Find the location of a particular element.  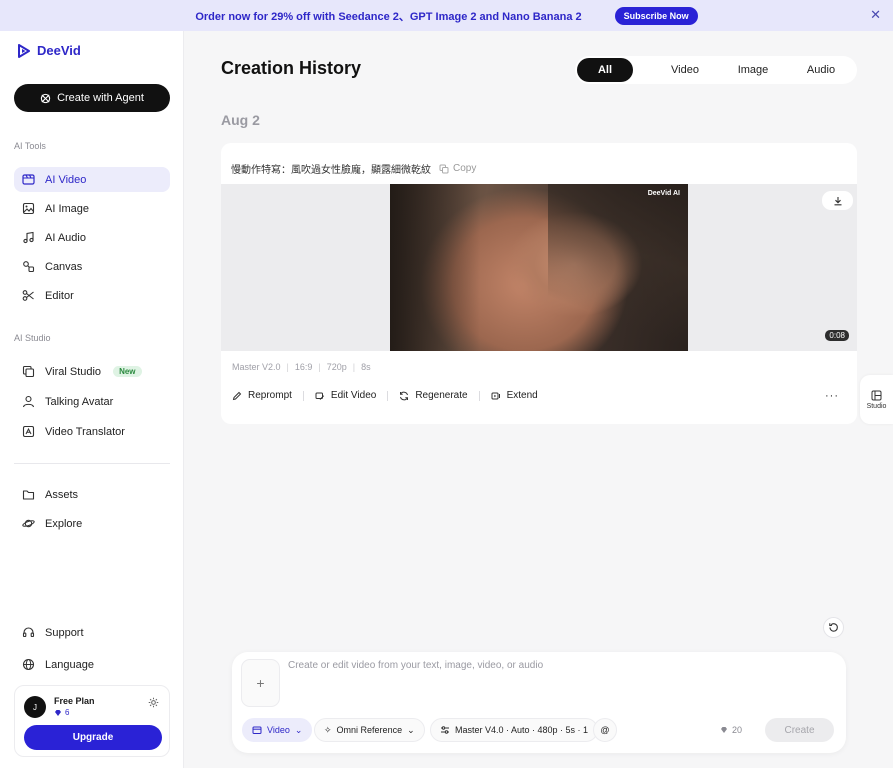

deevid-logo-icon is located at coordinates (24, 50).